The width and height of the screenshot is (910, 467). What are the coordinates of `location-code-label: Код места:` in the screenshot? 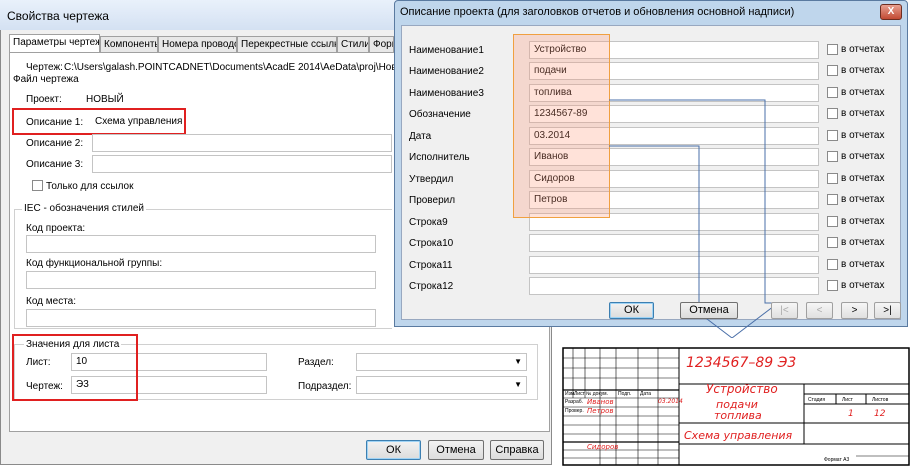 It's located at (51, 301).